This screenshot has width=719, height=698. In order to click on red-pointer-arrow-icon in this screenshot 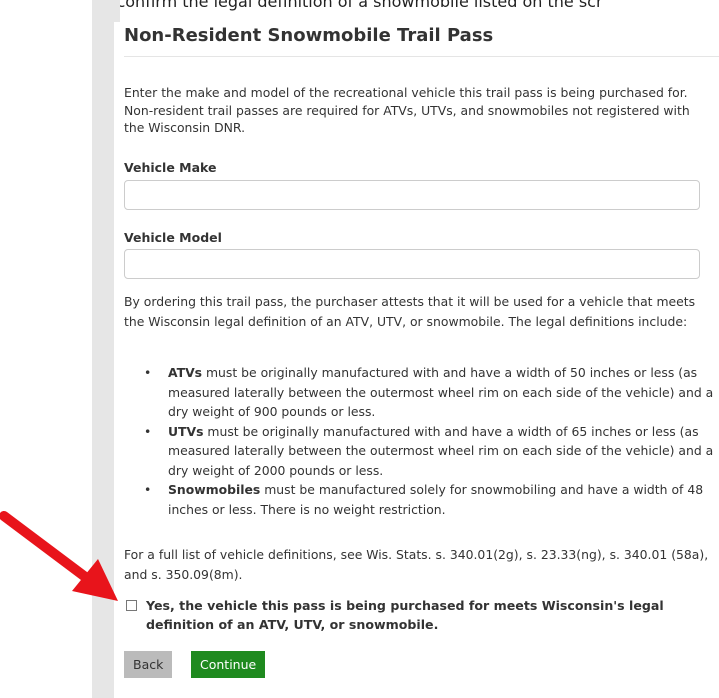, I will do `click(59, 556)`.